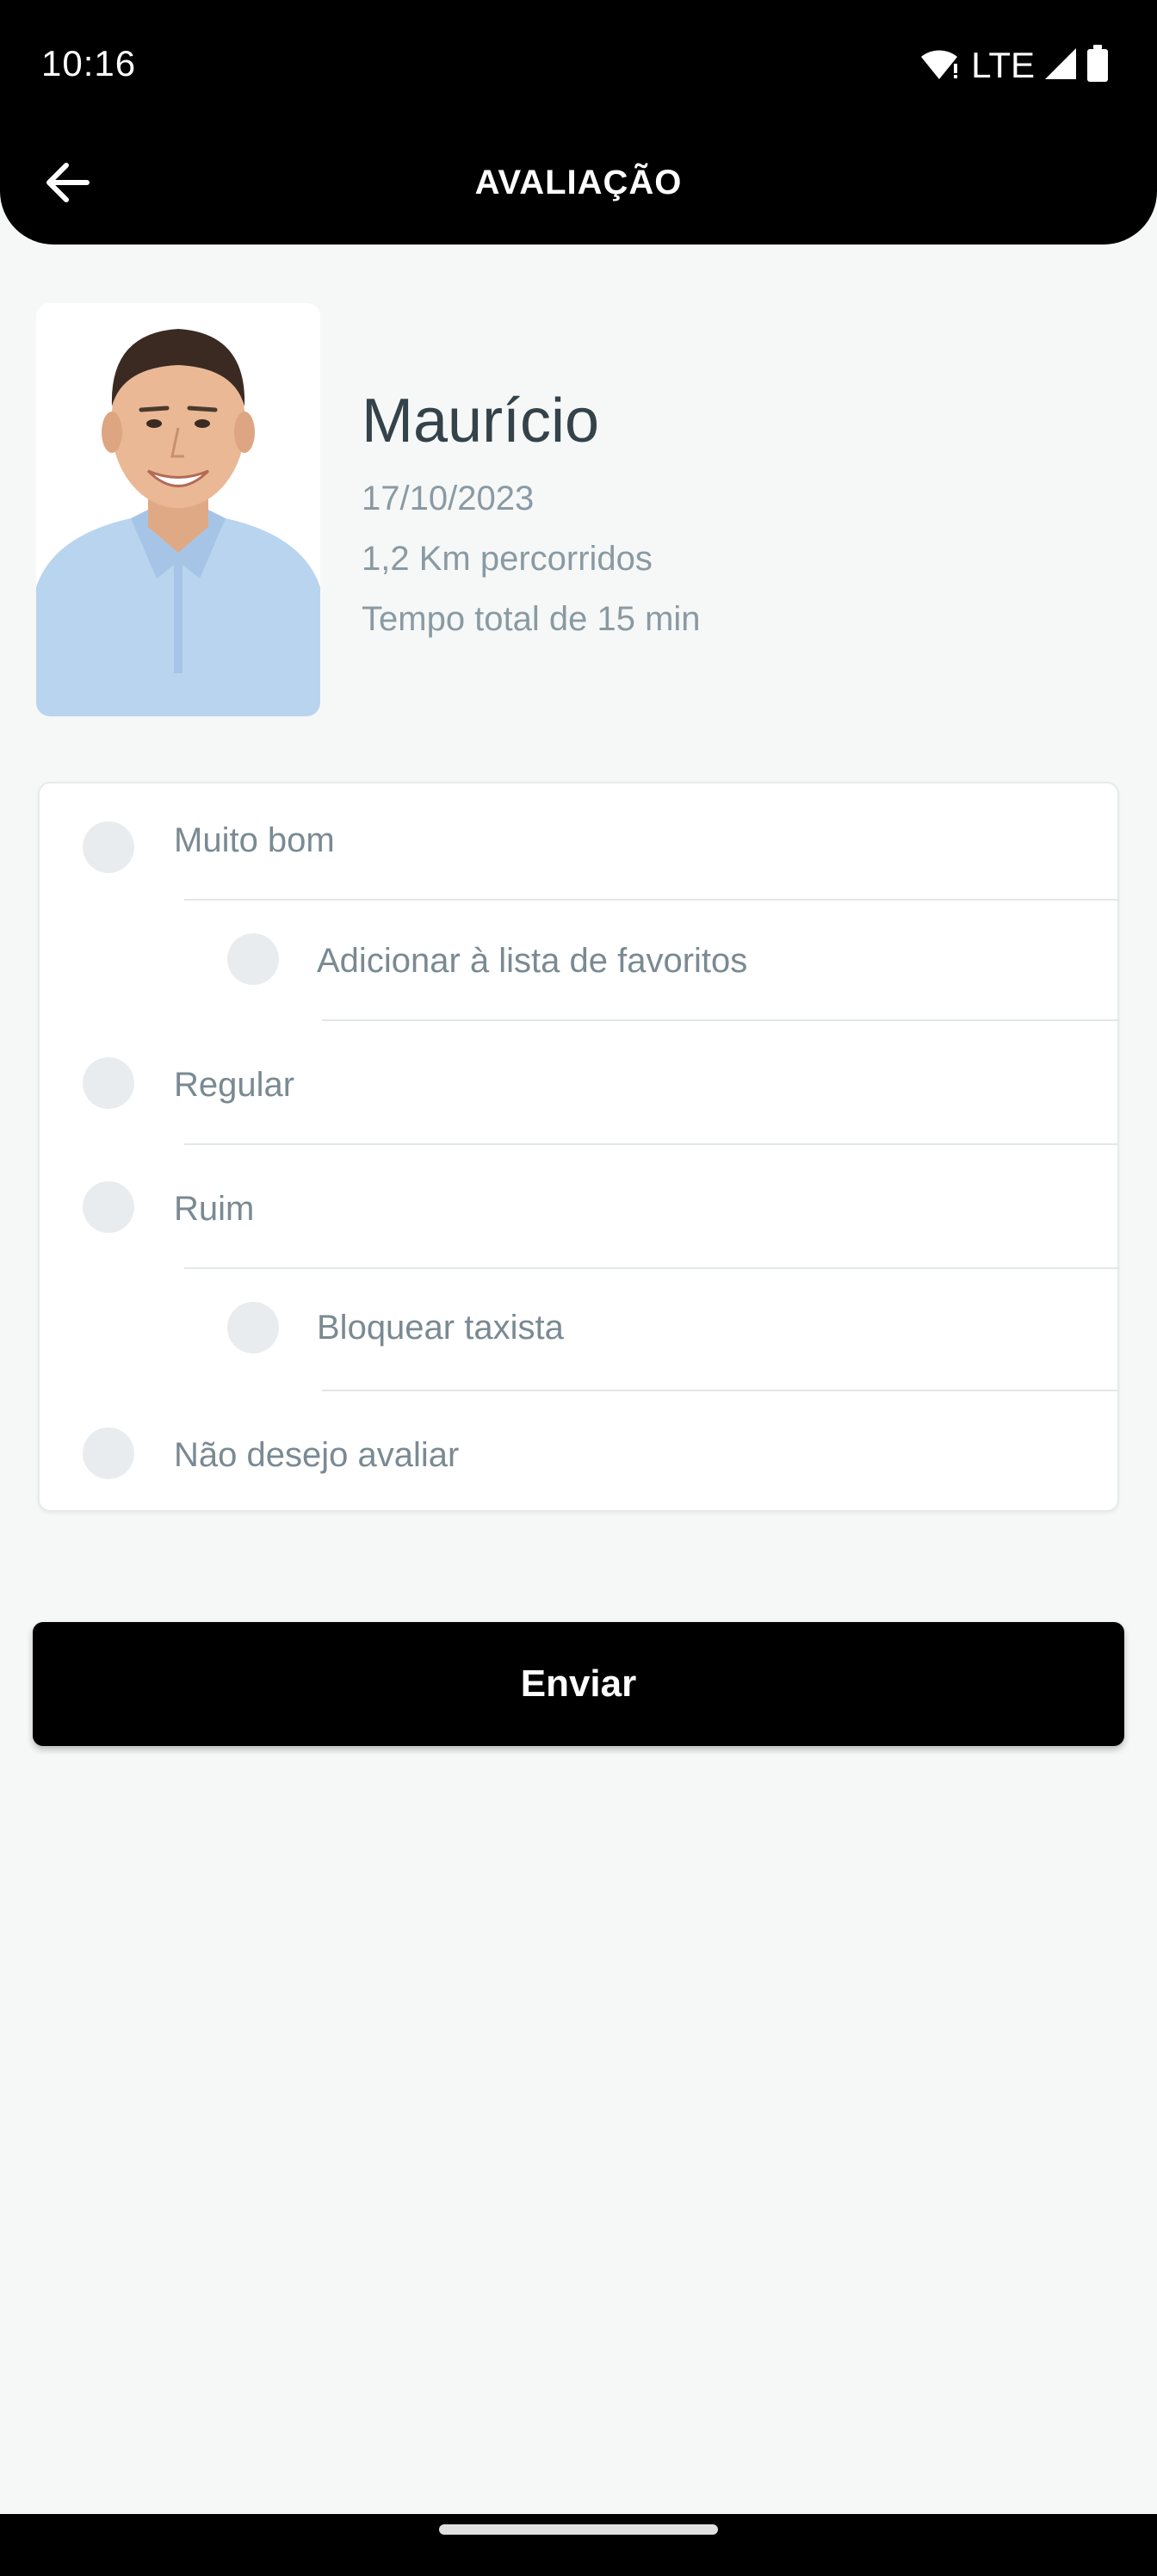  Describe the element at coordinates (579, 123) in the screenshot. I see `top-app-bar` at that location.